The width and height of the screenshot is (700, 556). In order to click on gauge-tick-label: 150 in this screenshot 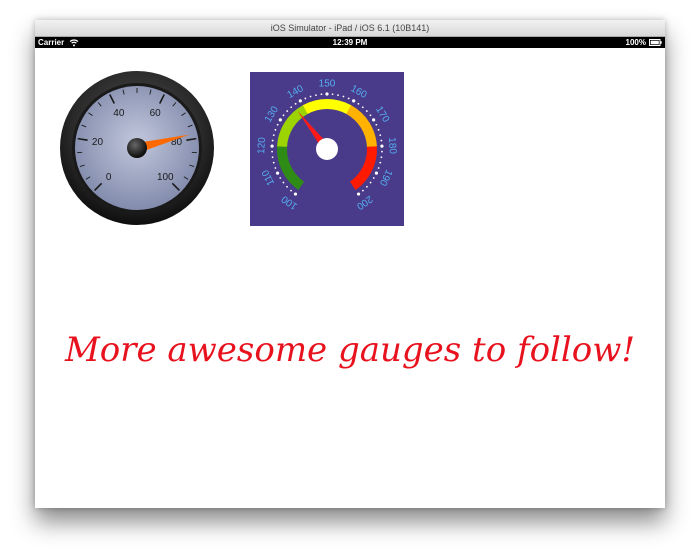, I will do `click(327, 84)`.